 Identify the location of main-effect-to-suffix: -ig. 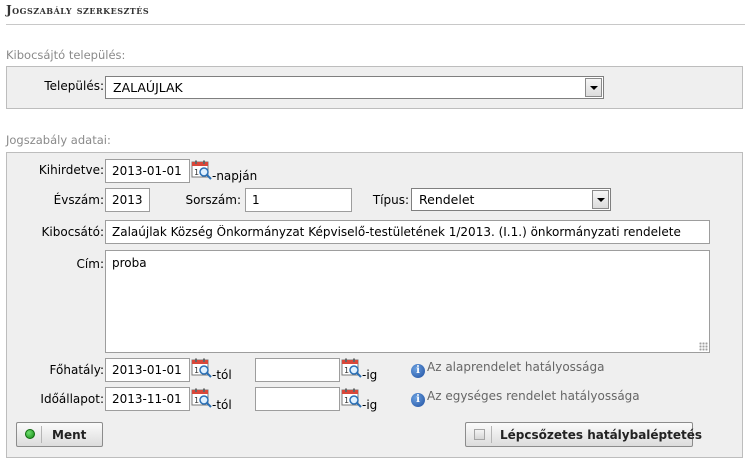
(370, 375).